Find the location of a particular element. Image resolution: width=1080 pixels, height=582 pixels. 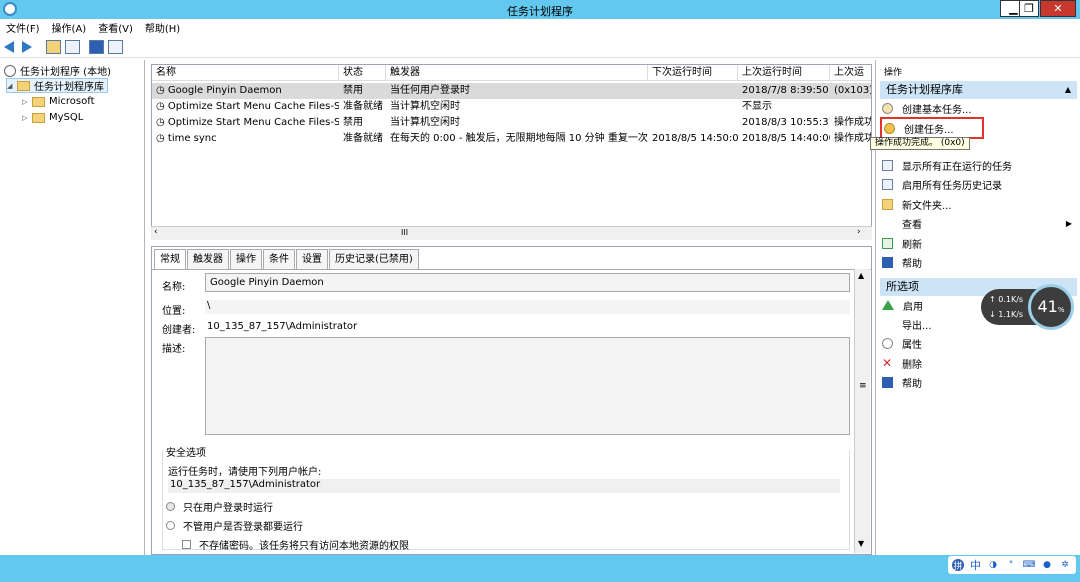

column-header-last-run: 上次运行时间 is located at coordinates (784, 73).